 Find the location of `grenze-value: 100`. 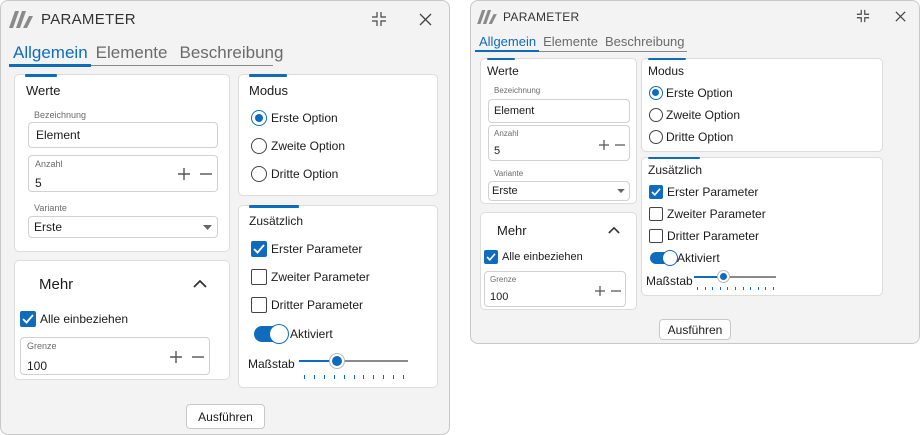

grenze-value: 100 is located at coordinates (499, 297).